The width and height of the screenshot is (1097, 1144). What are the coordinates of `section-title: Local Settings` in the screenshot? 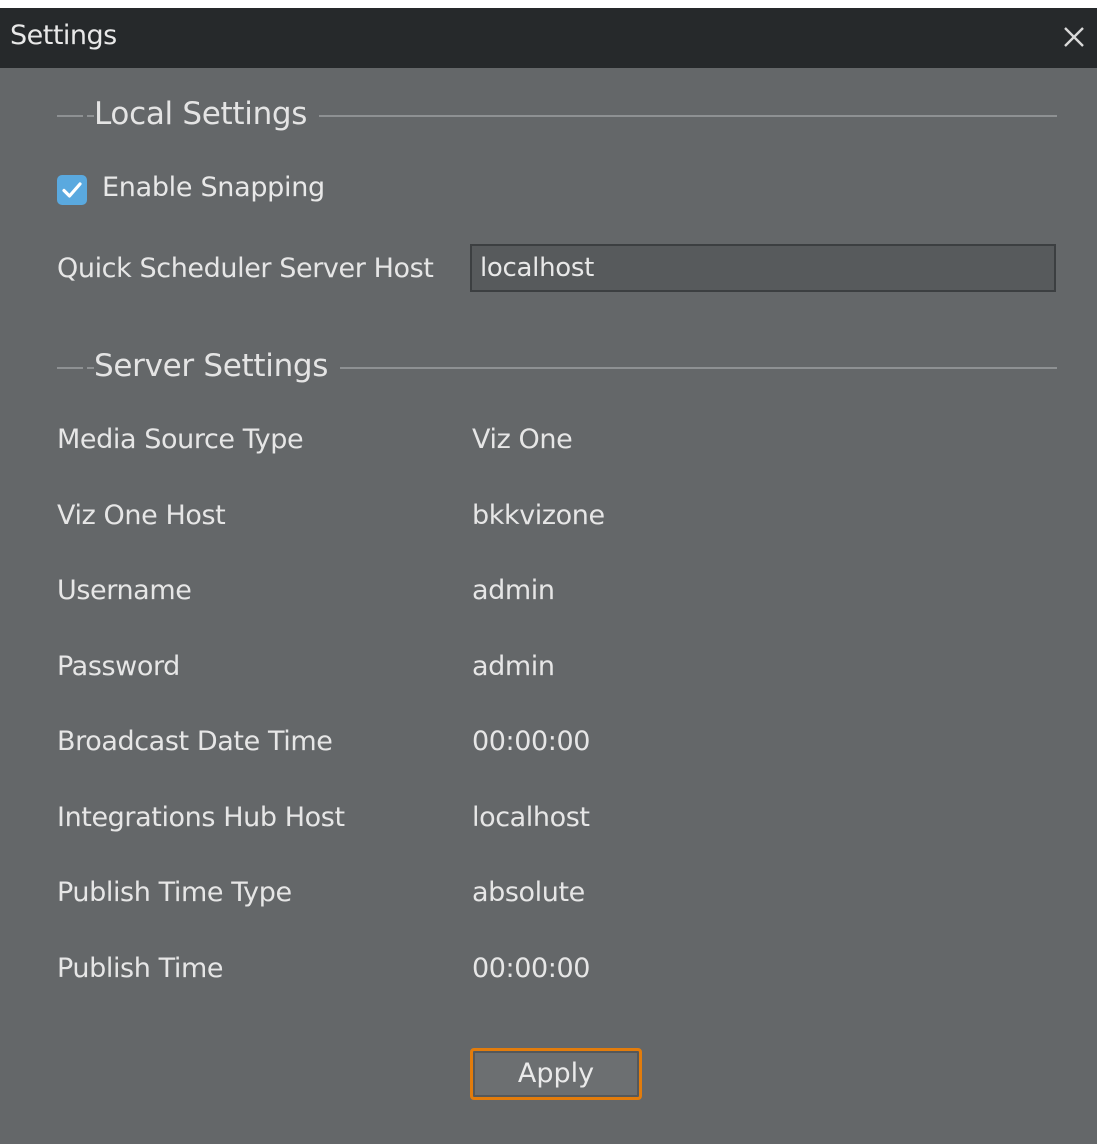 It's located at (207, 114).